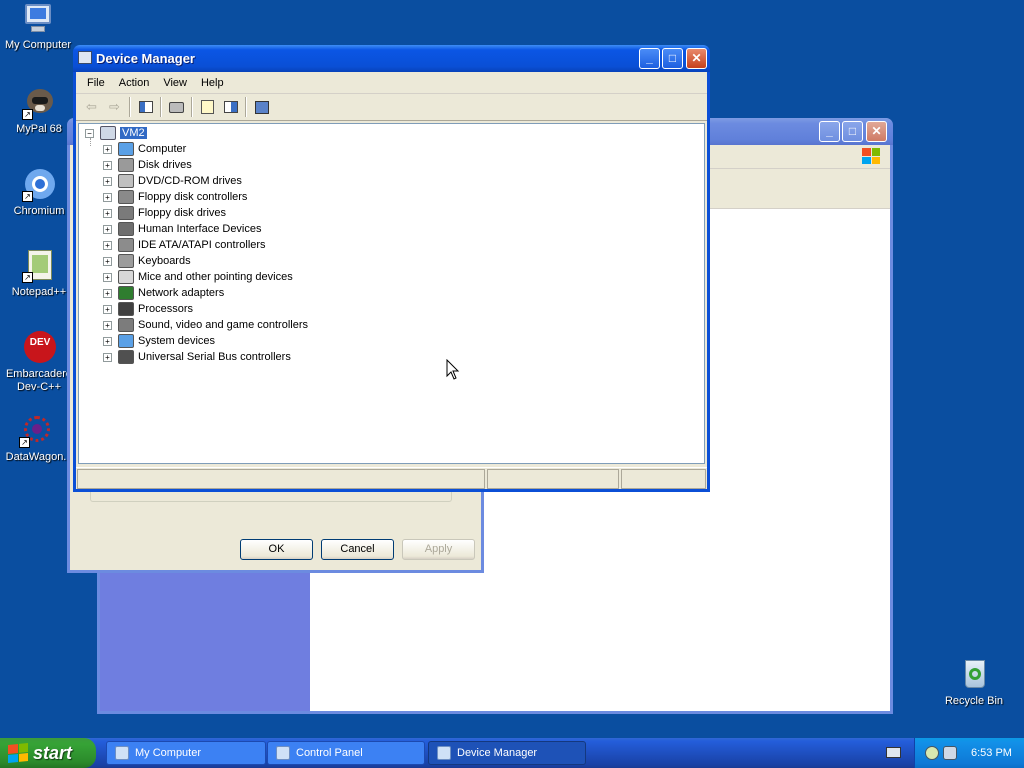  What do you see at coordinates (950, 753) in the screenshot?
I see `tray-volume-icon` at bounding box center [950, 753].